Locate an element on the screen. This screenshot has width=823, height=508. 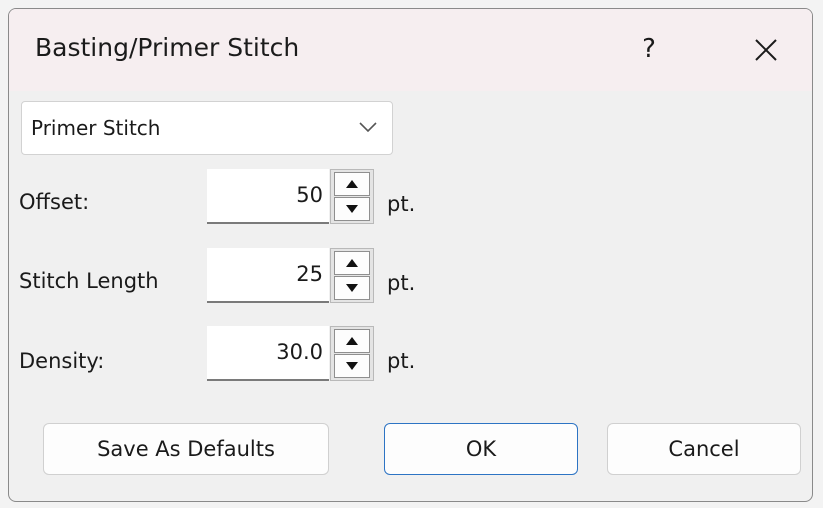
help-button: ? is located at coordinates (649, 49).